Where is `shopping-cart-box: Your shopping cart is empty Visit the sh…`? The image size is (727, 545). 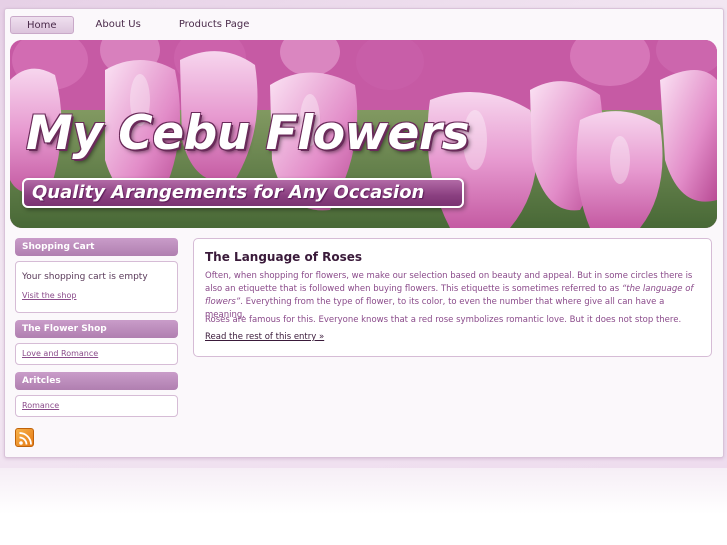 shopping-cart-box: Your shopping cart is empty Visit the sh… is located at coordinates (96, 287).